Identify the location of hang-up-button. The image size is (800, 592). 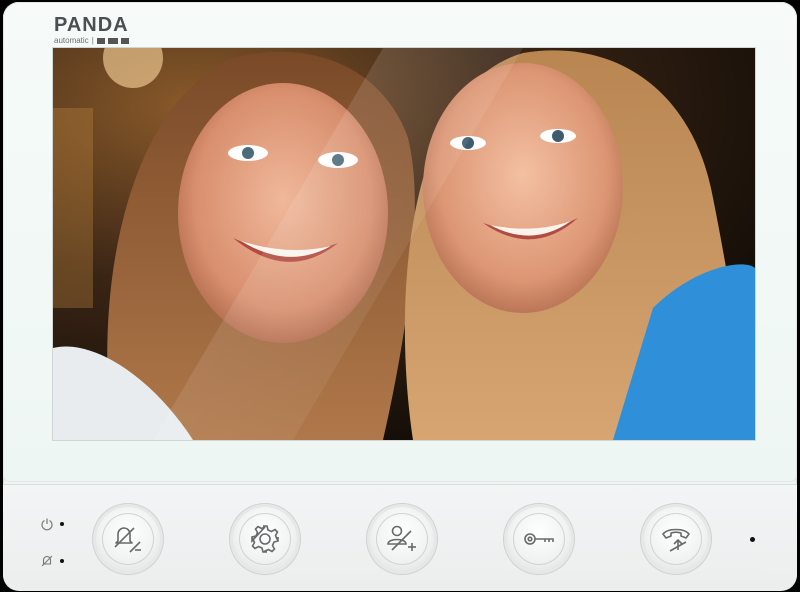
(676, 539).